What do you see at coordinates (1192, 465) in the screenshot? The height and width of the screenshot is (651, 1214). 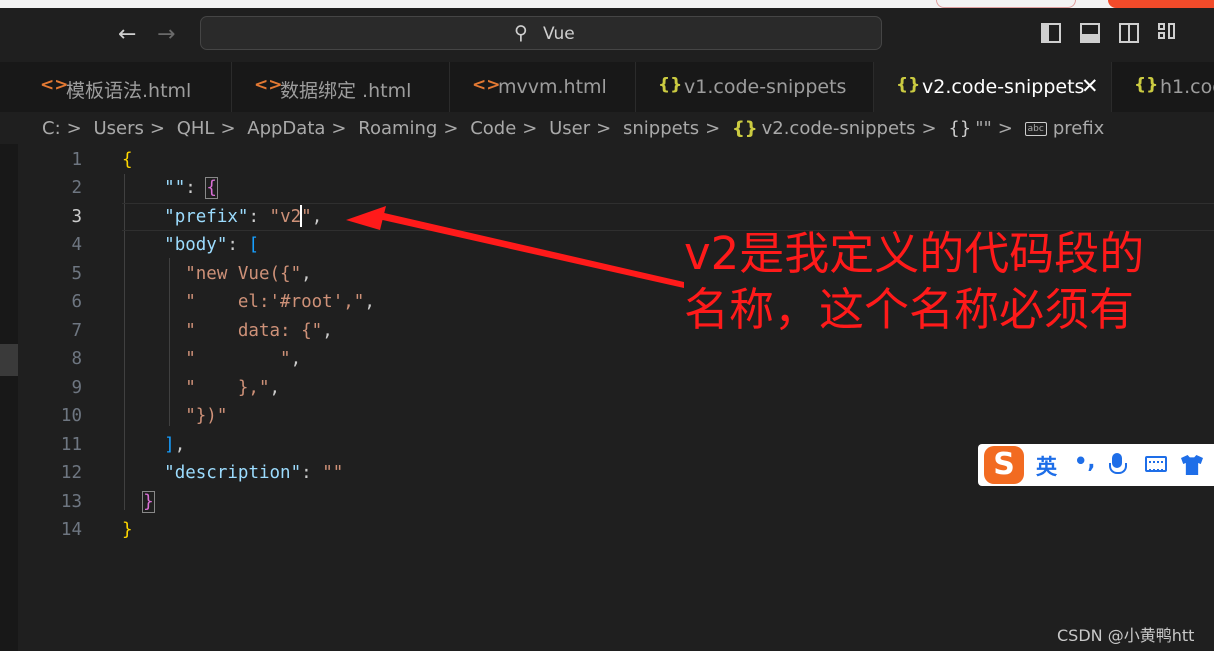 I see `skin-shirt-icon` at bounding box center [1192, 465].